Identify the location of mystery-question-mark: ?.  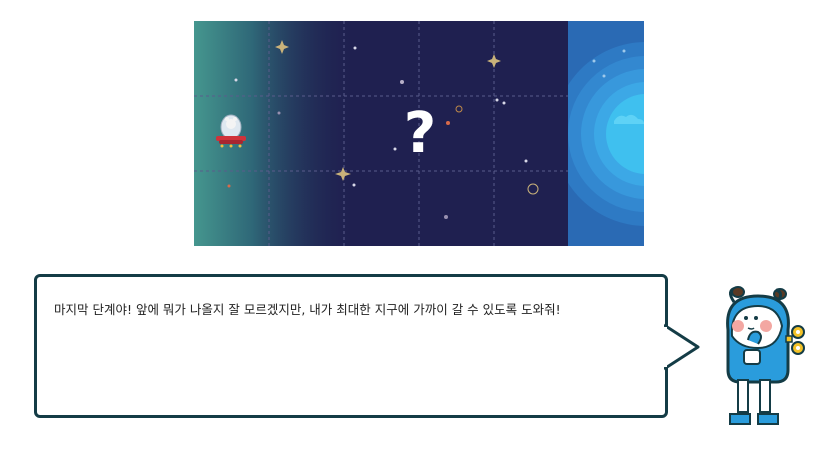
(420, 133).